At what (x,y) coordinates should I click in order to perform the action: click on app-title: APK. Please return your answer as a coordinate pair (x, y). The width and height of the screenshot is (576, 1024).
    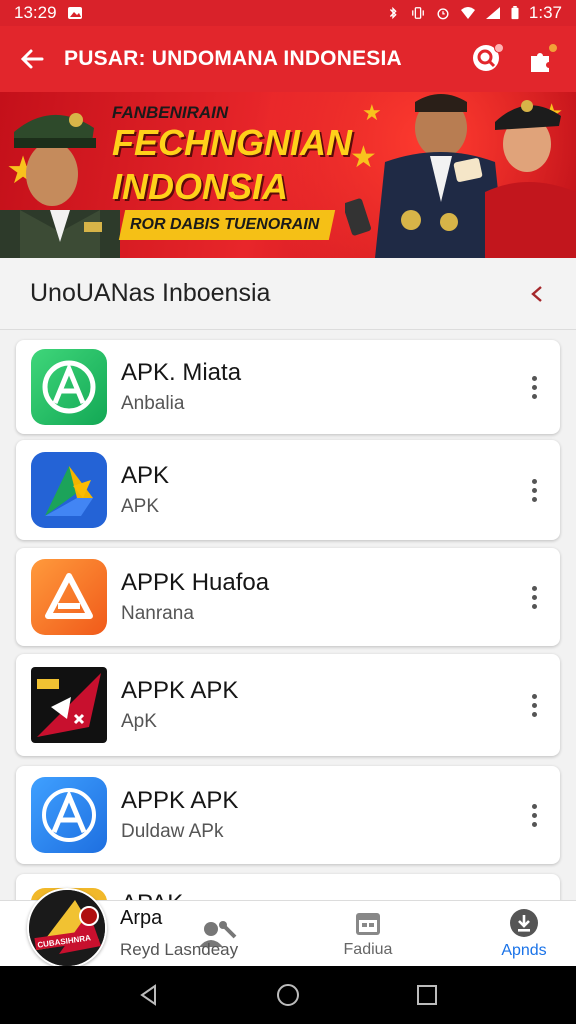
    Looking at the image, I should click on (145, 475).